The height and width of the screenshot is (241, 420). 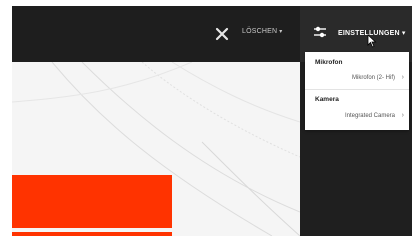 What do you see at coordinates (329, 62) in the screenshot?
I see `microphone-section-title: Mikrofon` at bounding box center [329, 62].